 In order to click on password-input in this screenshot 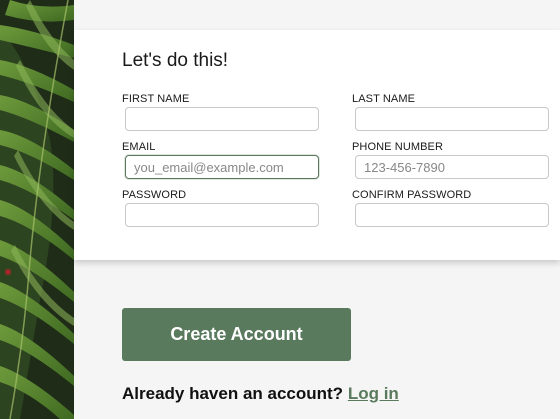, I will do `click(222, 215)`.